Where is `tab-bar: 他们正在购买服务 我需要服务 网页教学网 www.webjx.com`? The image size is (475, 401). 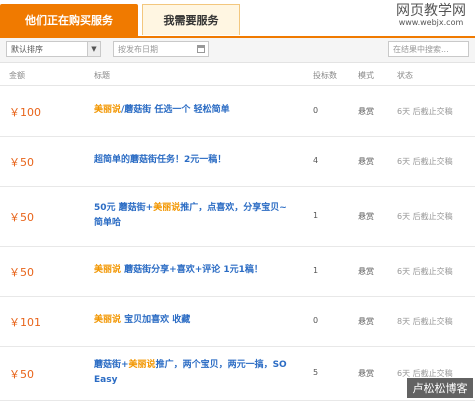 tab-bar: 他们正在购买服务 我需要服务 网页教学网 www.webjx.com is located at coordinates (237, 19).